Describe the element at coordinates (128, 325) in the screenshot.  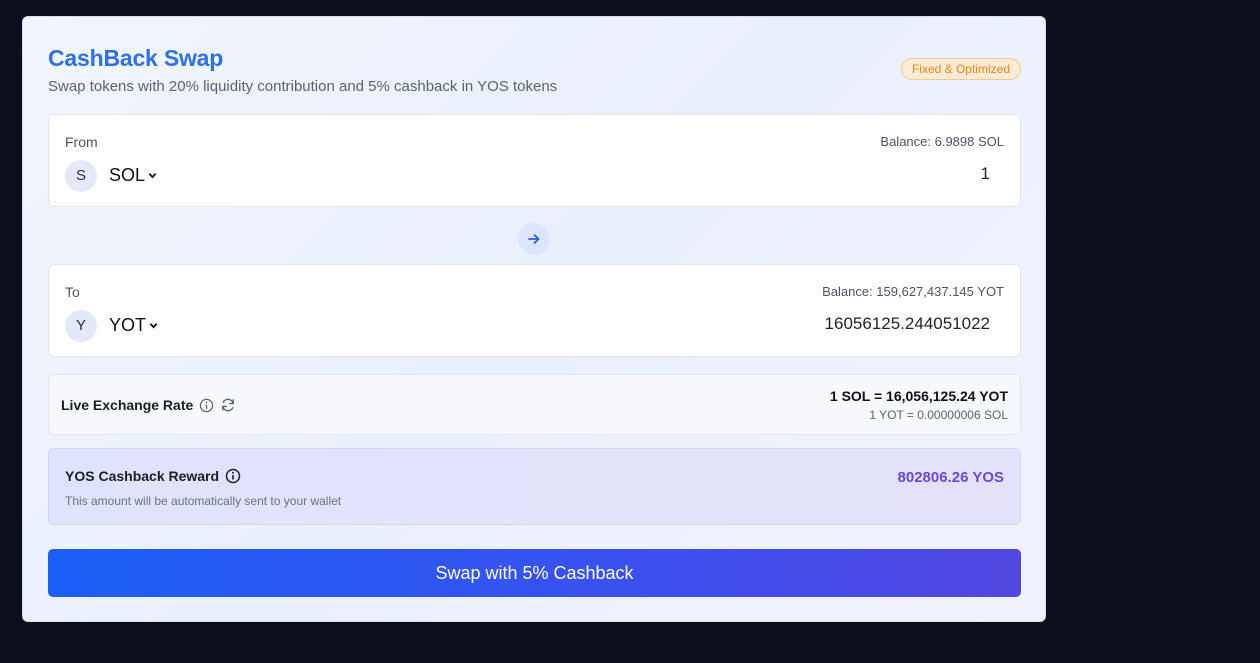
I see `to-token-symbol: YOT` at that location.